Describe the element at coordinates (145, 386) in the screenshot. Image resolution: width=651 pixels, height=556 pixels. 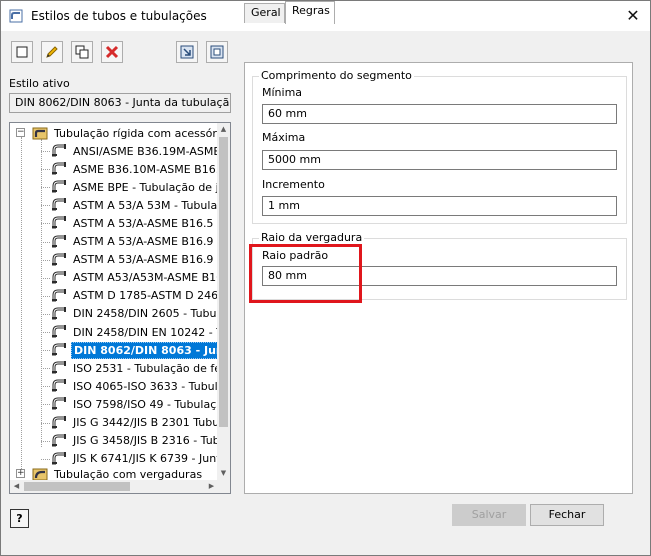
I see `tree-item-label: ISO 4065-ISO 3633 - Tubulaç` at that location.